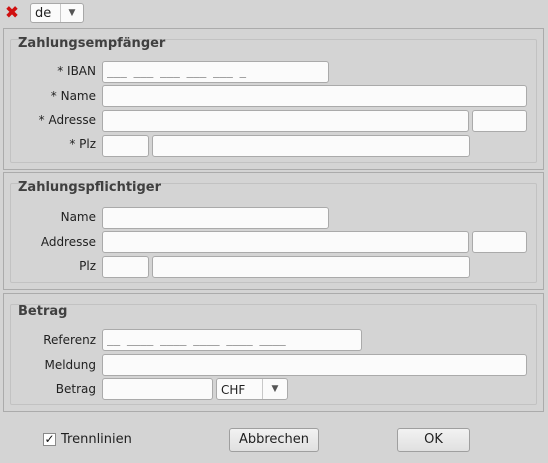  Describe the element at coordinates (57, 13) in the screenshot. I see `language-select: de ▼` at that location.